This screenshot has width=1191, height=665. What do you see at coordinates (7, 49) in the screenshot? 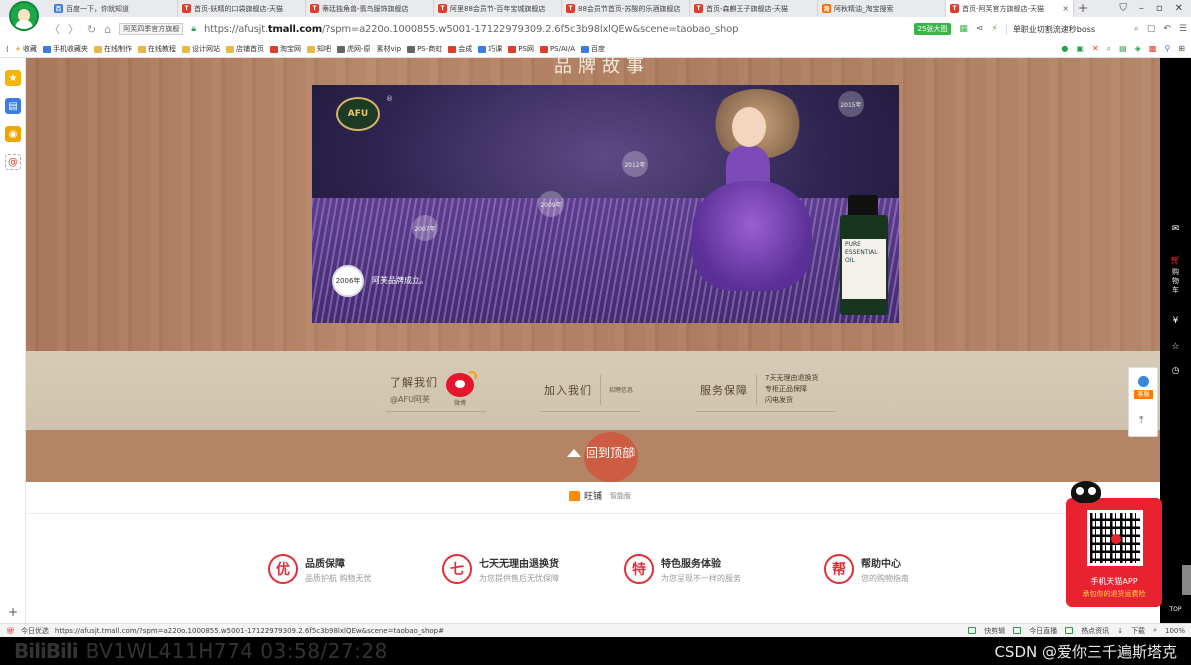
I see `sidebar-toggle-icon: ⟨` at bounding box center [7, 49].